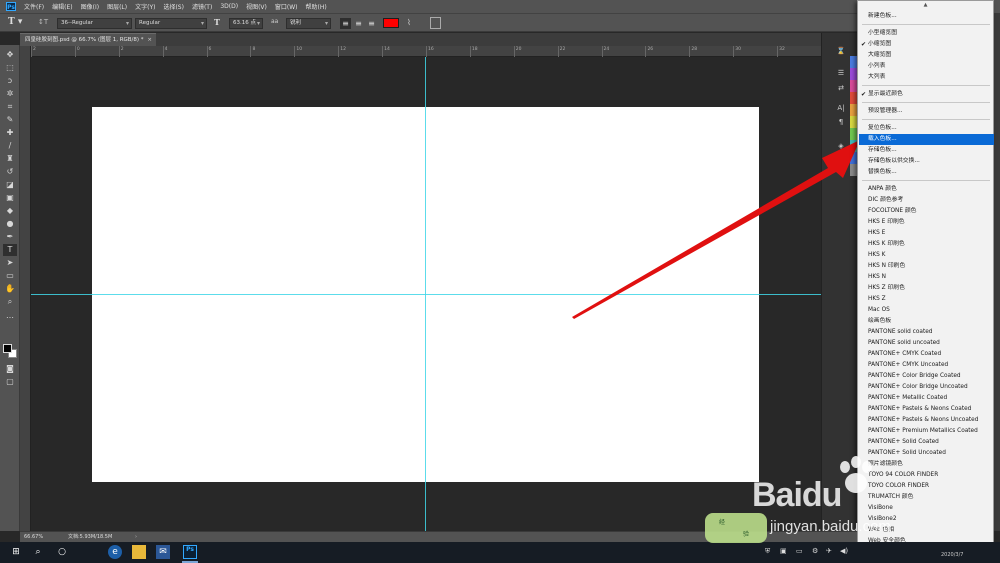 This screenshot has width=1000, height=563. I want to click on swatches-menu-item: PANTONE+ Solid Uncoated, so click(926, 453).